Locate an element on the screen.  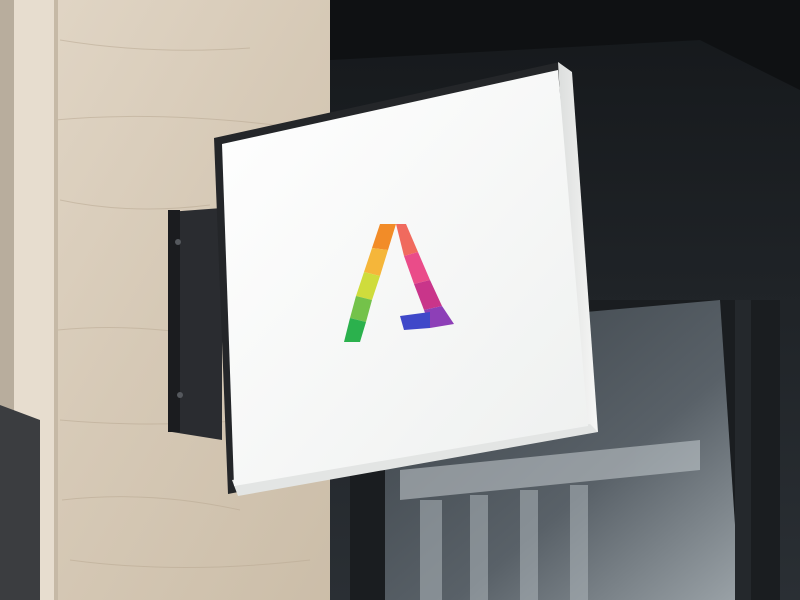
window-mullion is located at coordinates (743, 450).